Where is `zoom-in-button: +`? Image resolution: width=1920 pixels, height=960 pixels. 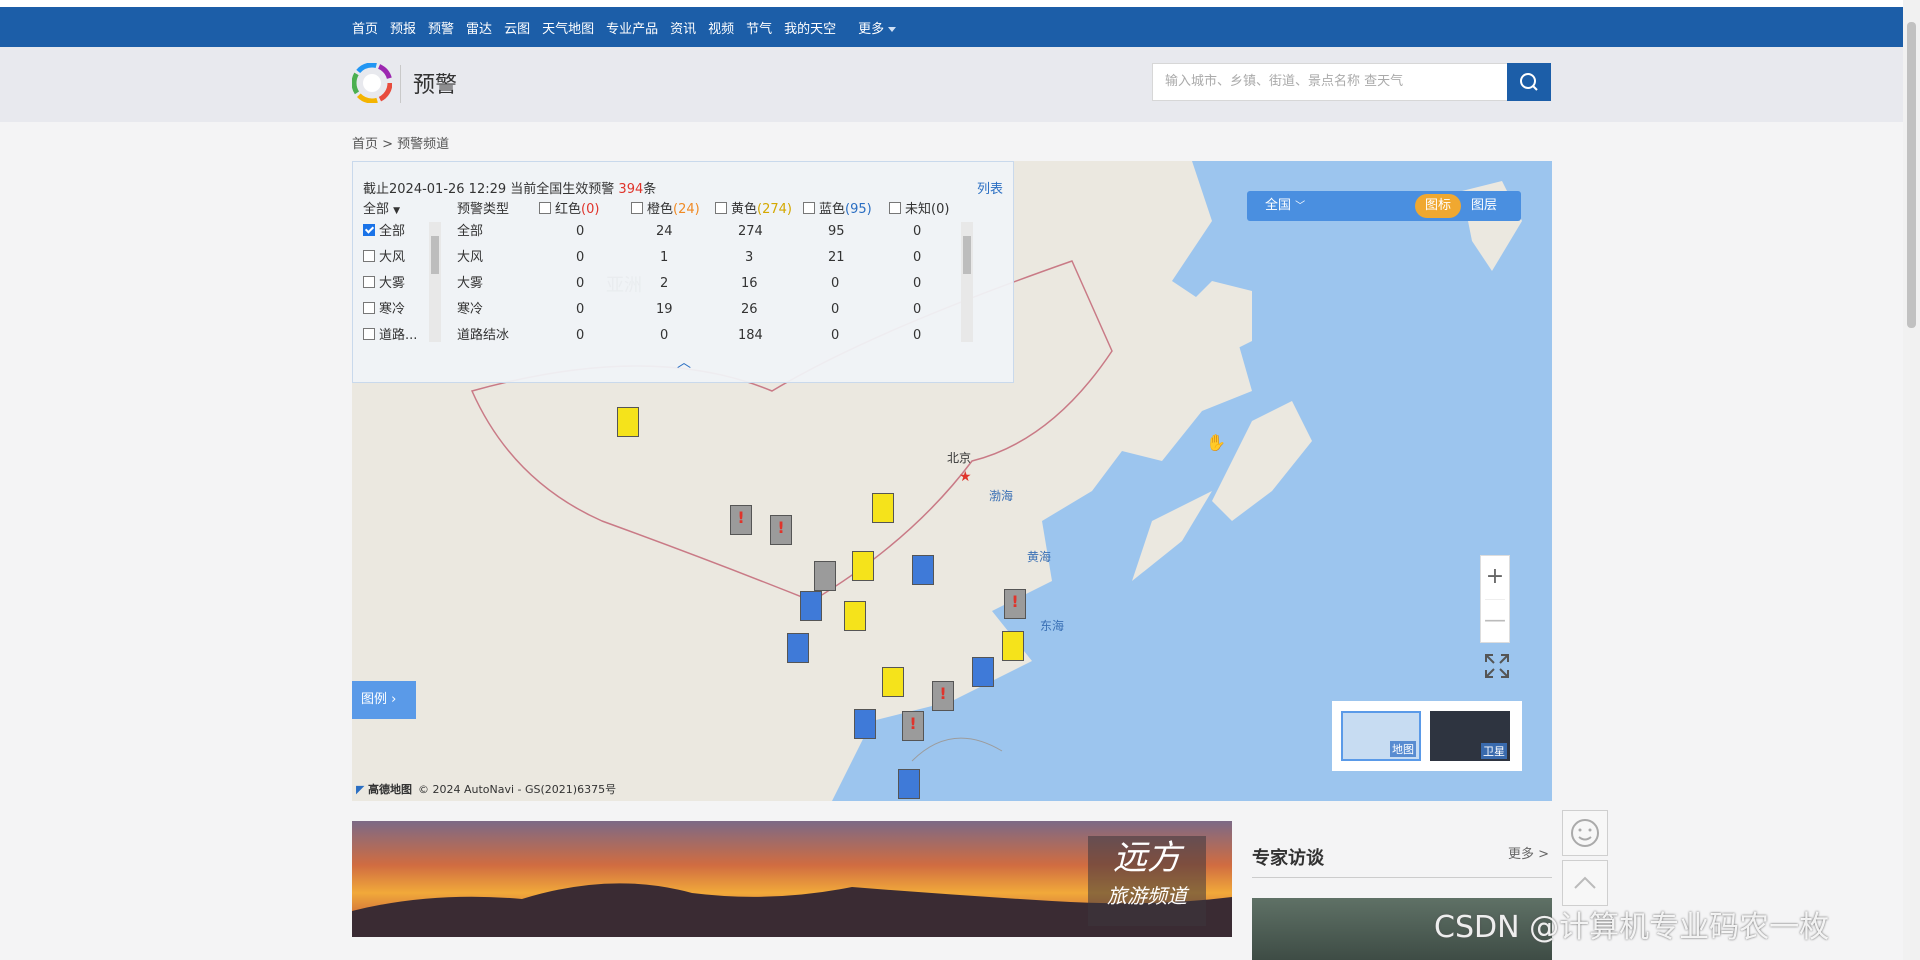 zoom-in-button: + is located at coordinates (1495, 577).